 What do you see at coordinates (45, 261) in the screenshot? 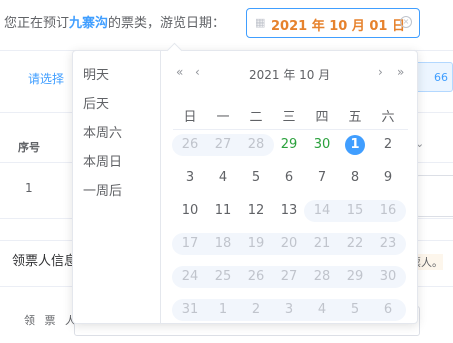
I see `recipient-panel-title: 领票人信息` at bounding box center [45, 261].